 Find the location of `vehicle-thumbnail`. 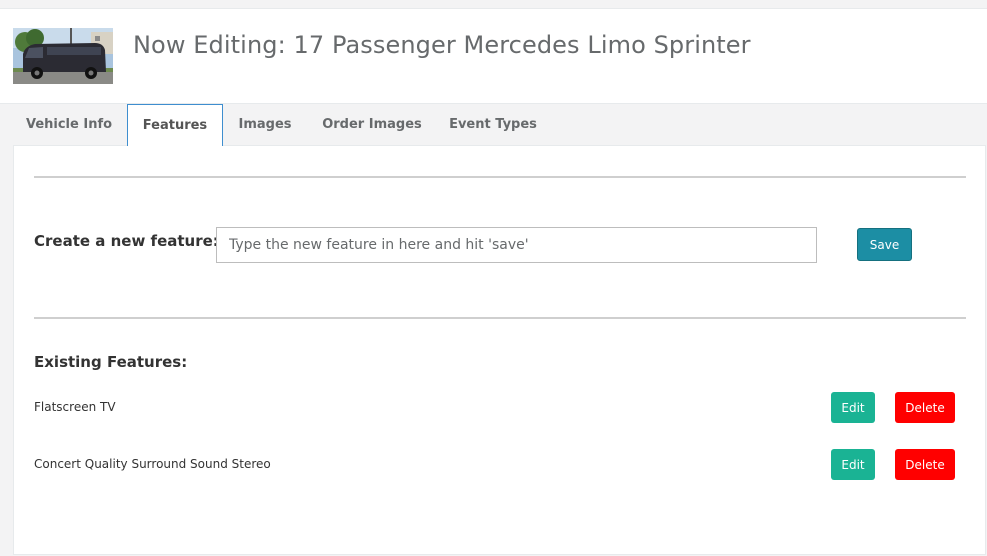

vehicle-thumbnail is located at coordinates (63, 56).